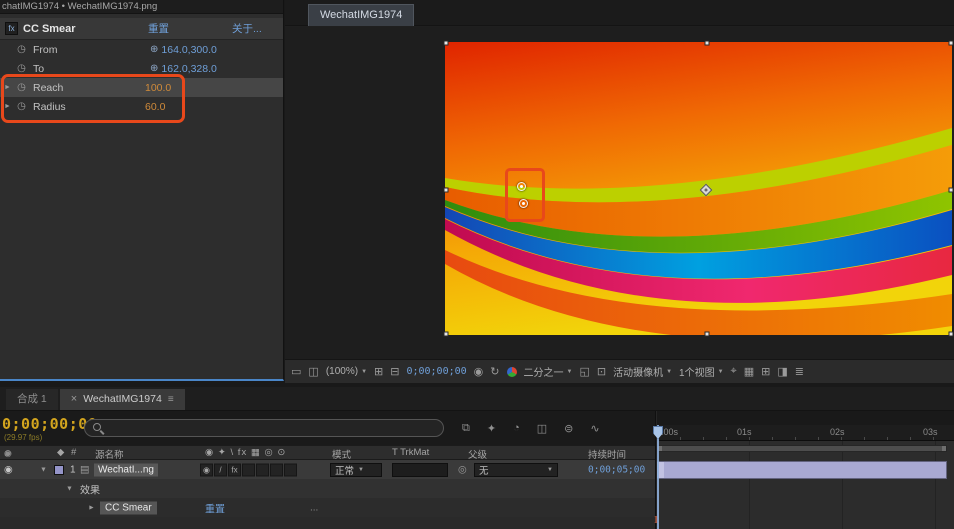 Image resolution: width=954 pixels, height=529 pixels. I want to click on frame-blend-icon: ◫, so click(542, 428).